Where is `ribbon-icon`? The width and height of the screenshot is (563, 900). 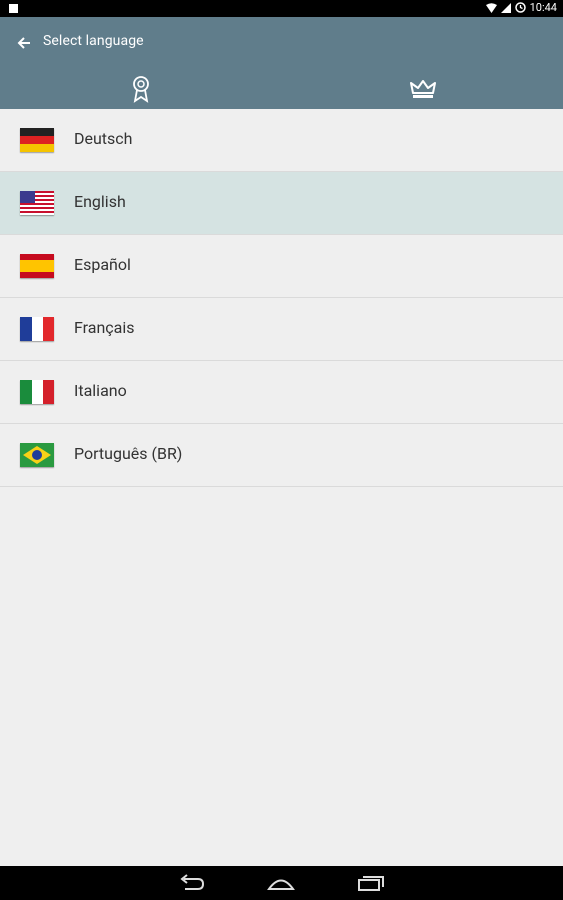
ribbon-icon is located at coordinates (140, 89).